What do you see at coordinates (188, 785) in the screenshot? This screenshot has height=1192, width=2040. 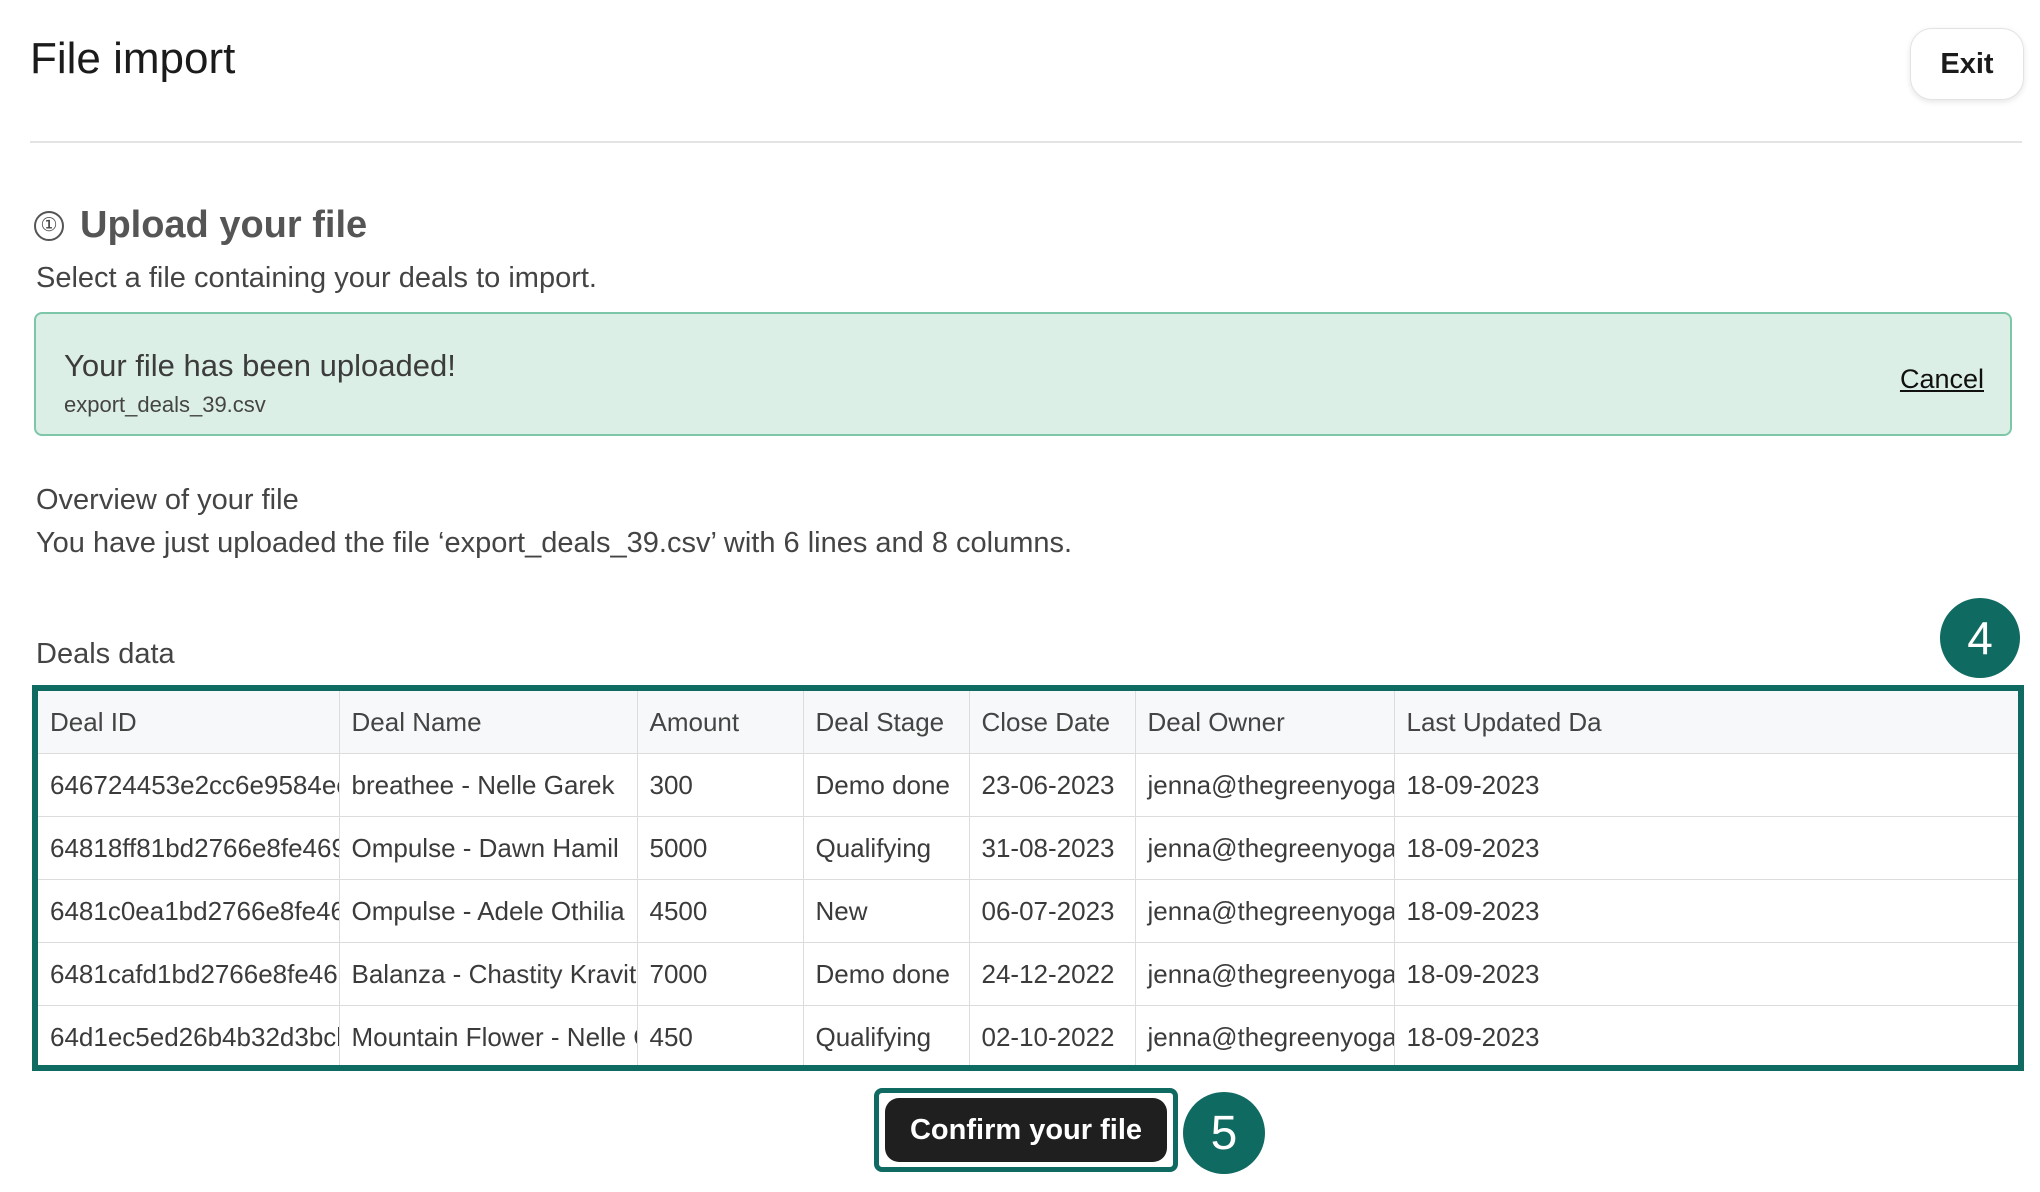 I see `table-cell: 646724453e2cc6e9584eeac9` at bounding box center [188, 785].